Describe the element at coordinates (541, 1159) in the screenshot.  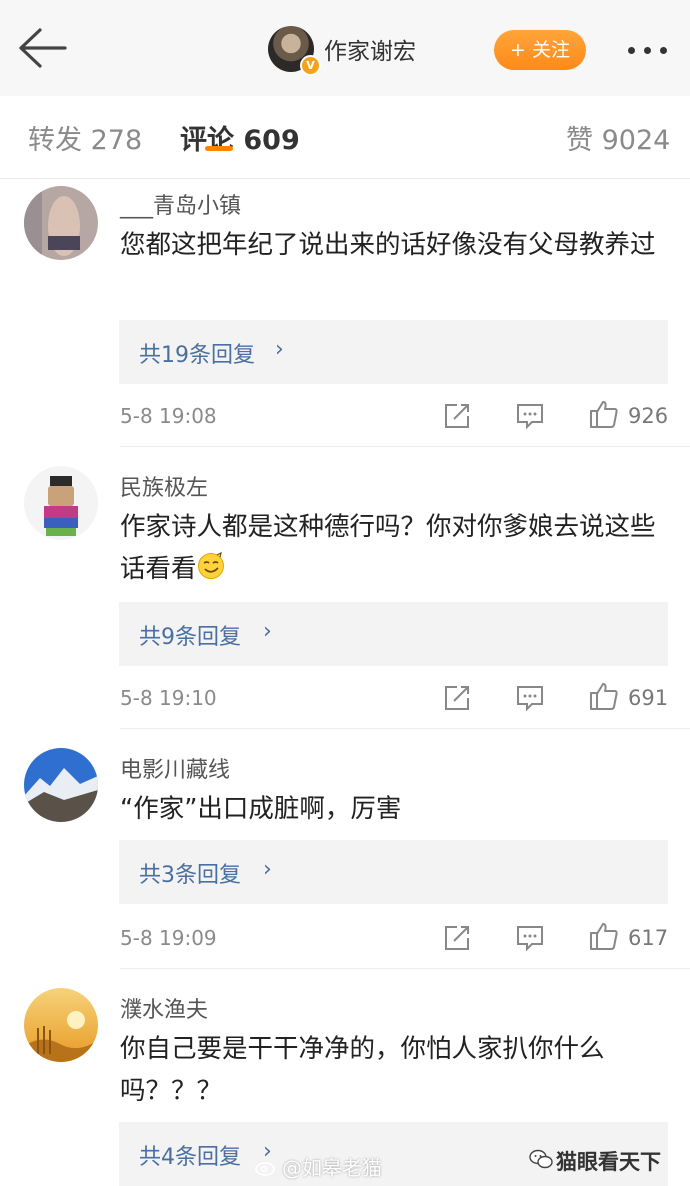
I see `wechat-logo-icon` at that location.